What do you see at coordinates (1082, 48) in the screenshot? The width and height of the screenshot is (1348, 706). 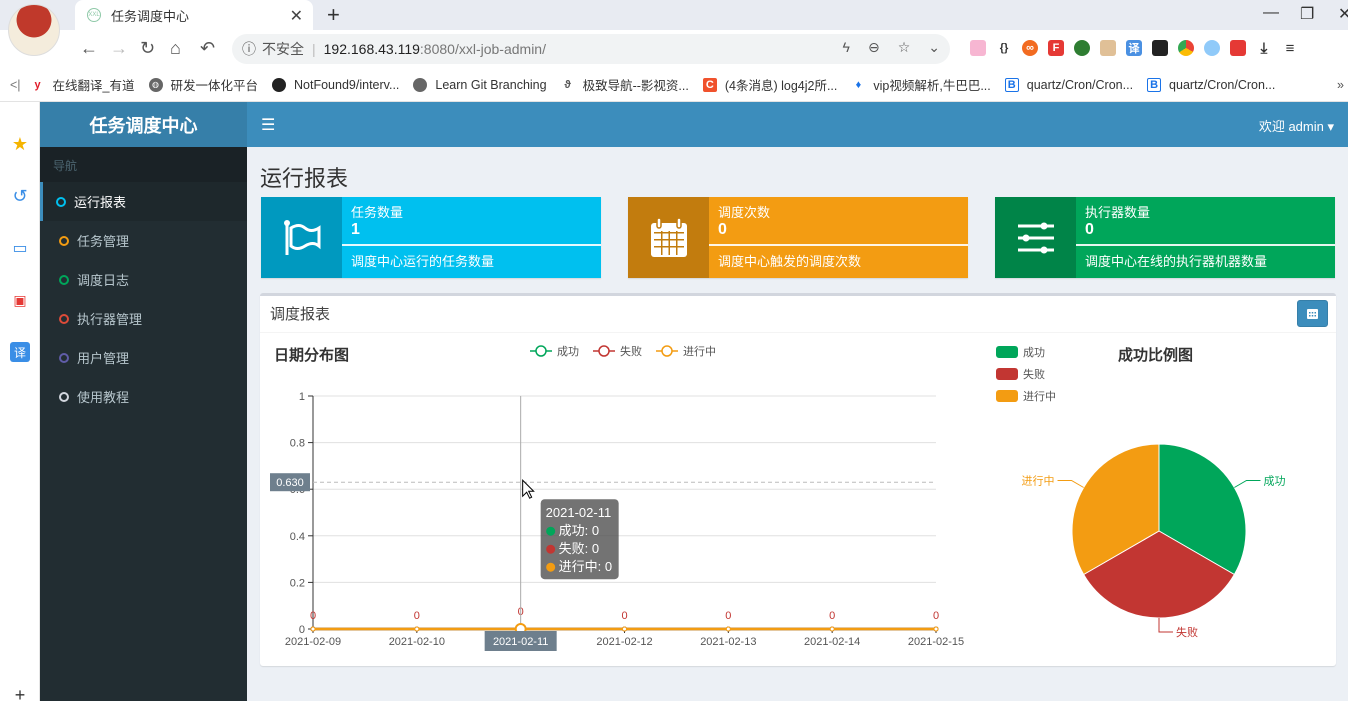 I see `globe-ext-icon` at bounding box center [1082, 48].